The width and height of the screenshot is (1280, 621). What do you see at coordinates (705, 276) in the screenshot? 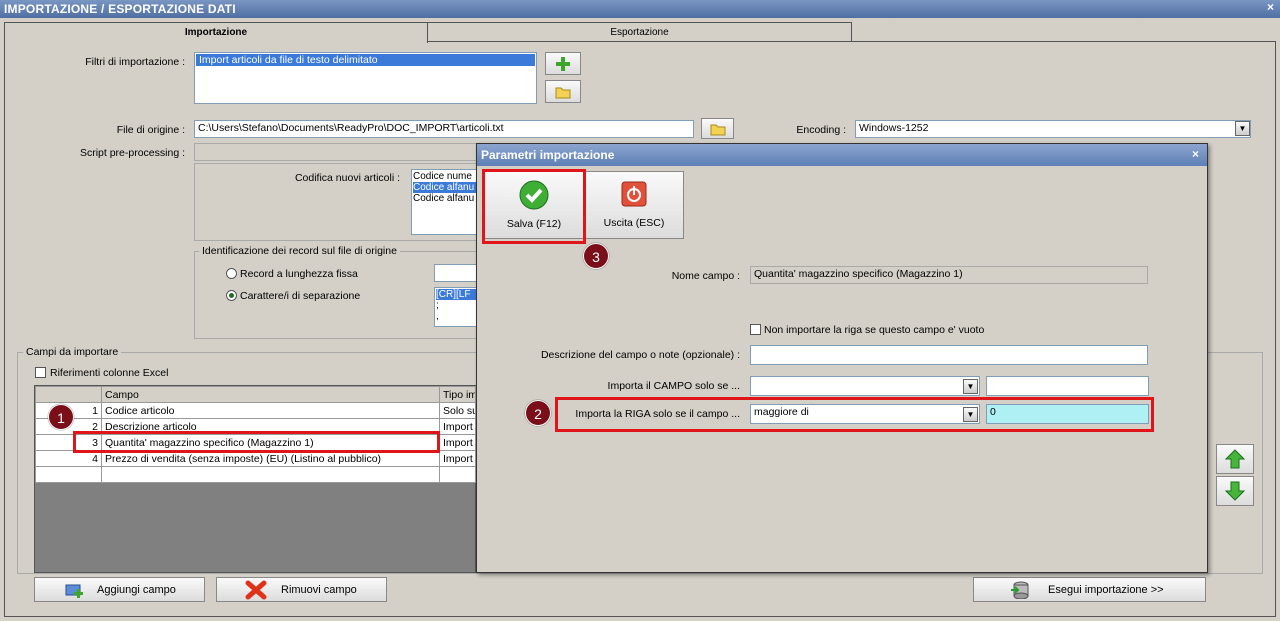
I see `field-name-label: Nome campo :` at bounding box center [705, 276].